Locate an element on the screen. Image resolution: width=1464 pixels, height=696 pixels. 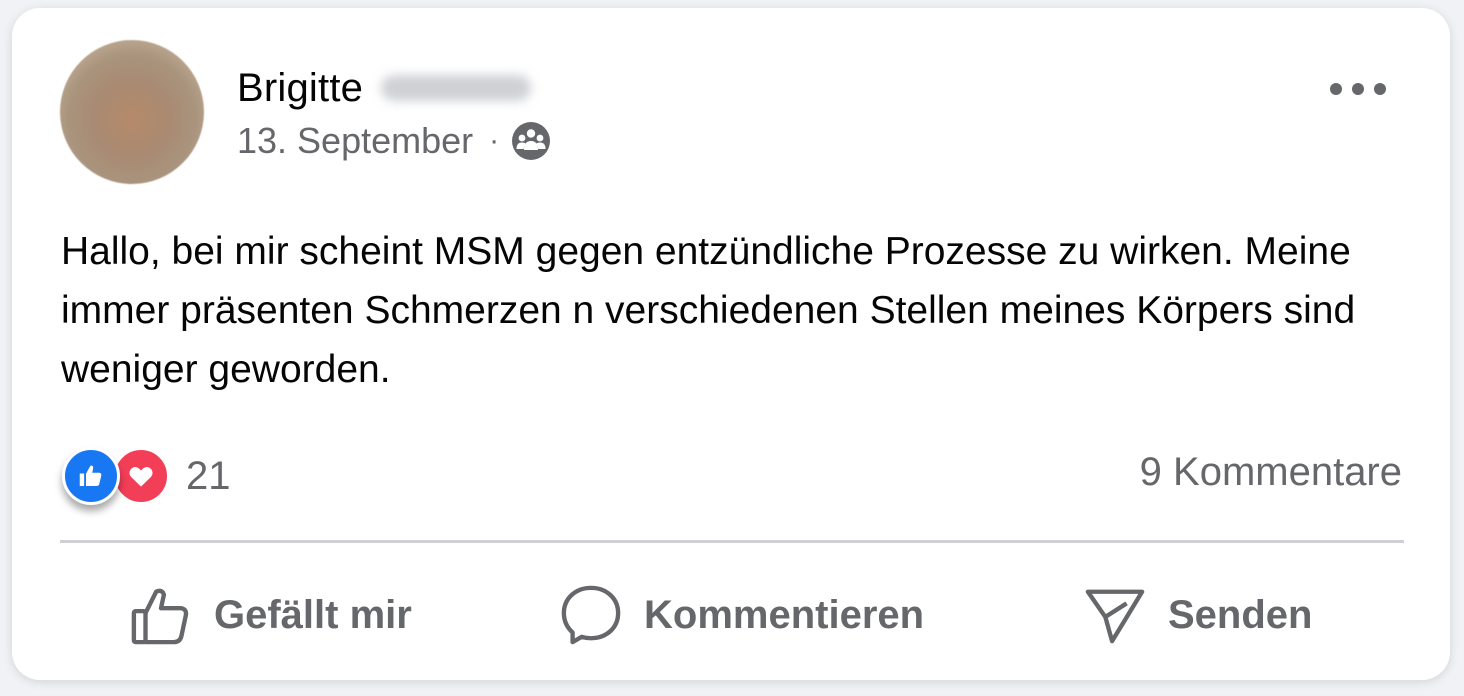
comment-button: Kommentieren is located at coordinates (742, 615).